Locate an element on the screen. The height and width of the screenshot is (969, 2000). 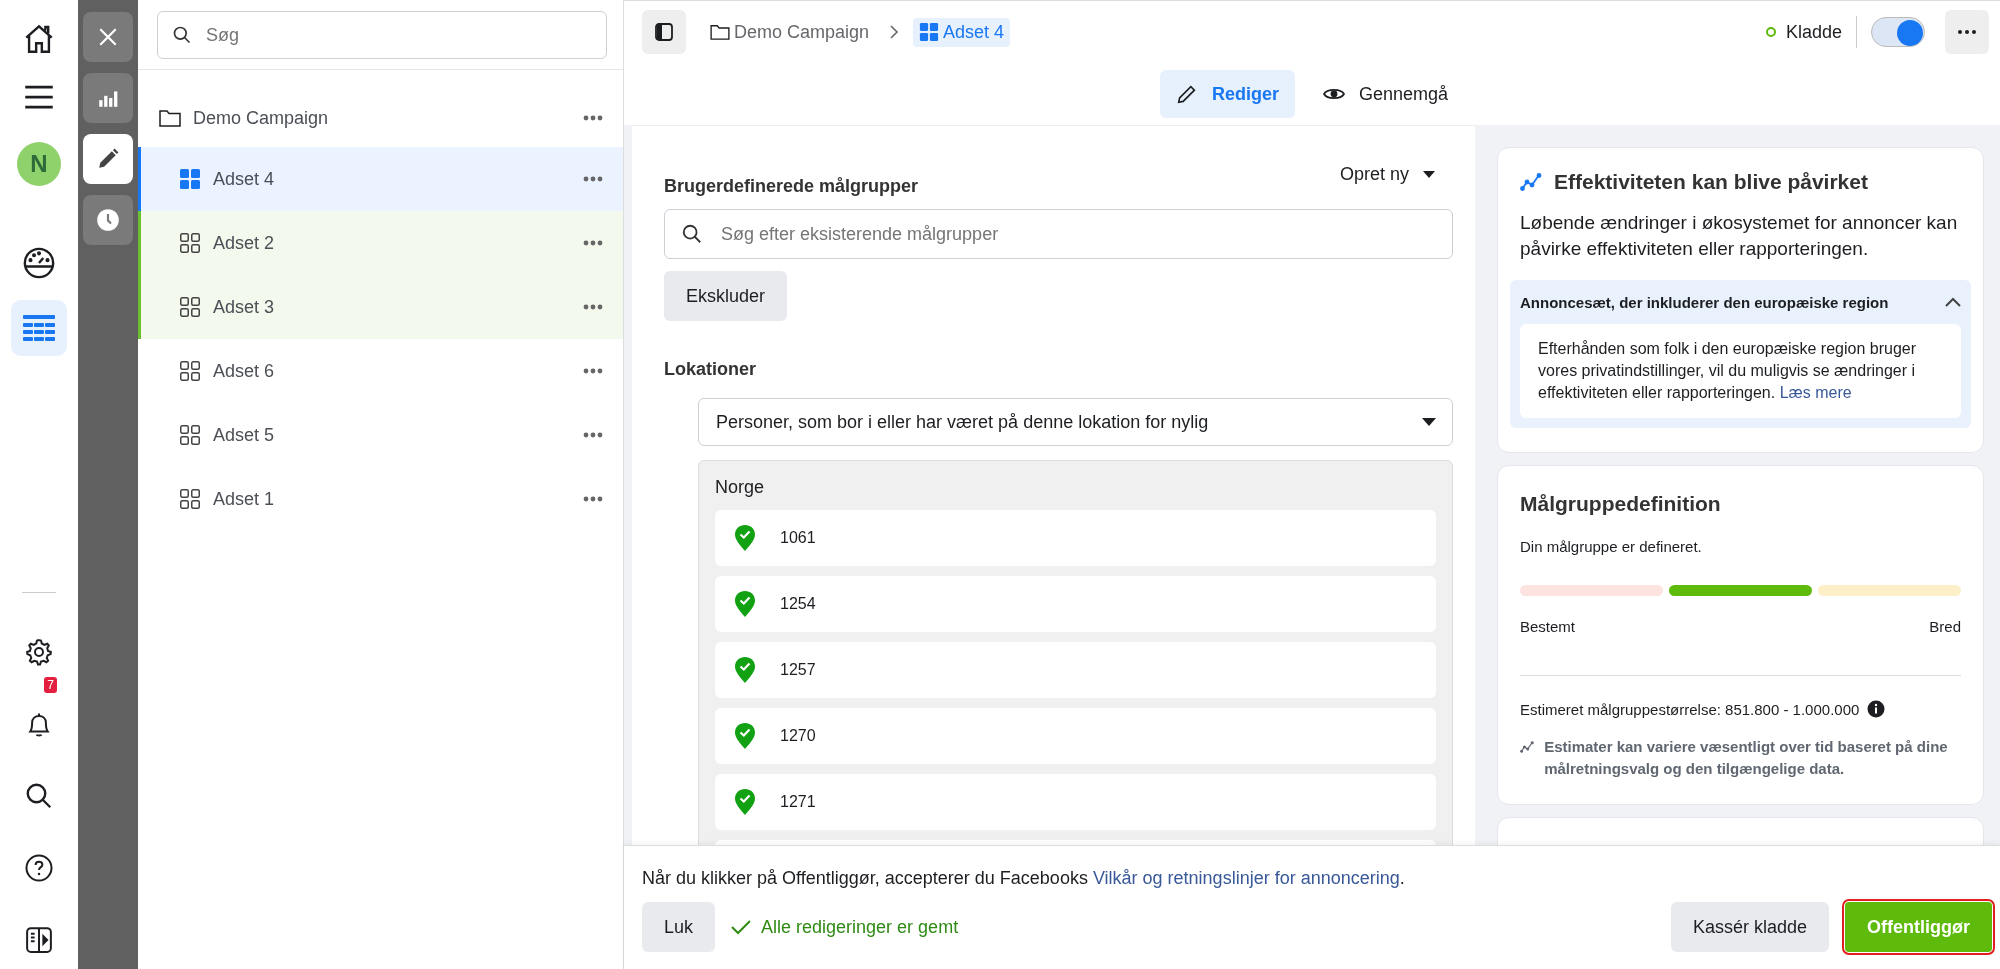
accordion-header: Annoncesæt, der inkluderer den europæiske region is located at coordinates (1740, 302).